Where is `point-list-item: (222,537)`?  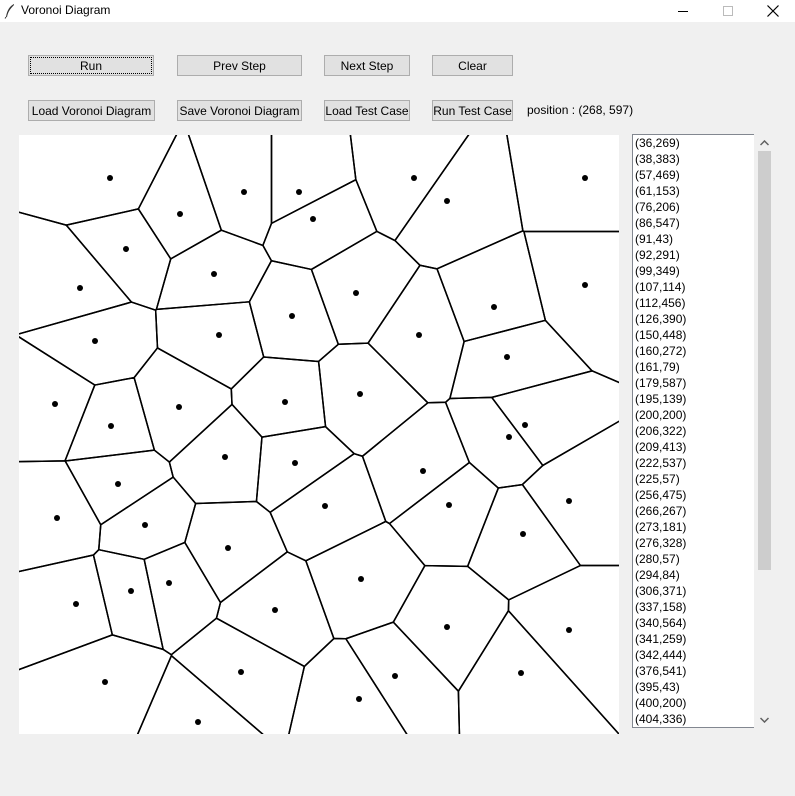
point-list-item: (222,537) is located at coordinates (693, 463).